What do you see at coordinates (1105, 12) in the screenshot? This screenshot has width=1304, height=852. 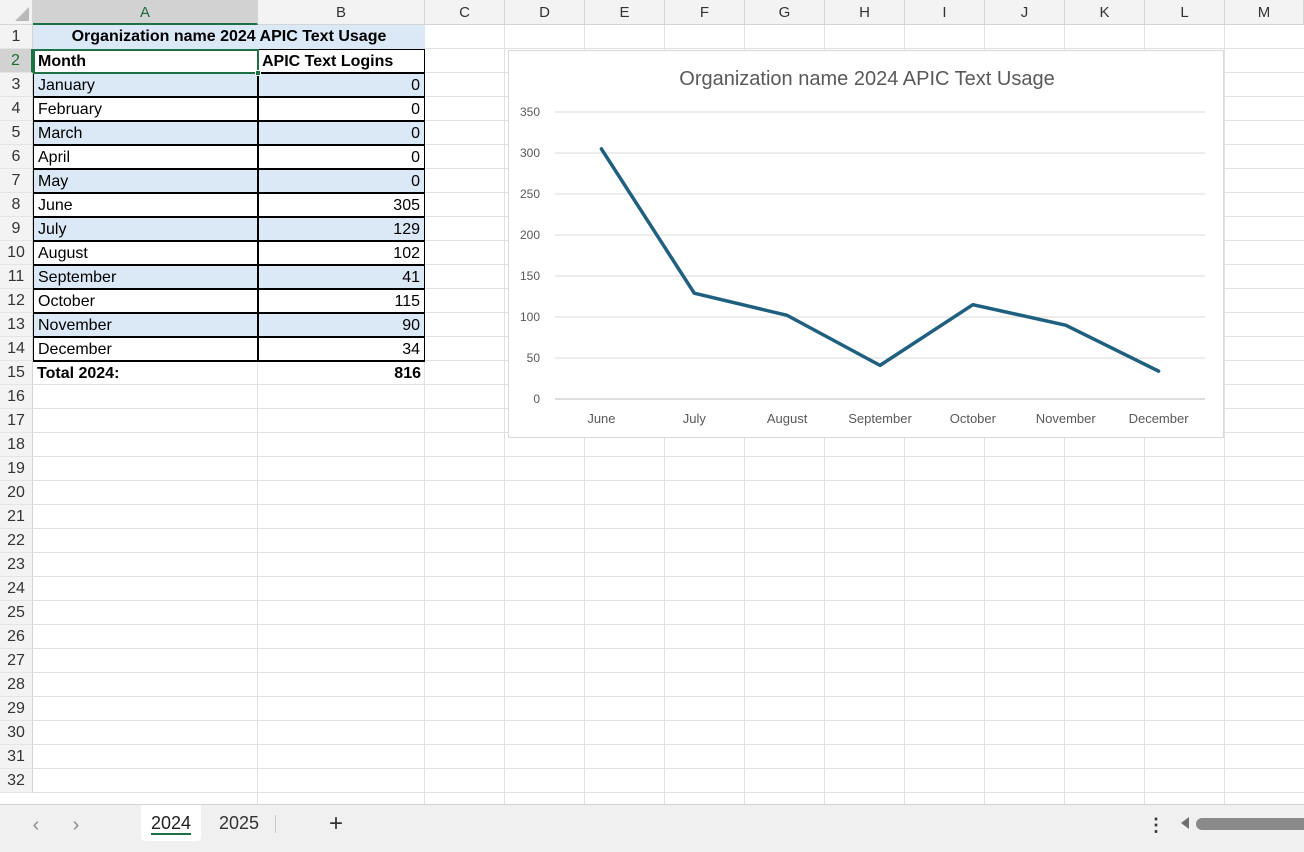 I see `column-header-k: K` at bounding box center [1105, 12].